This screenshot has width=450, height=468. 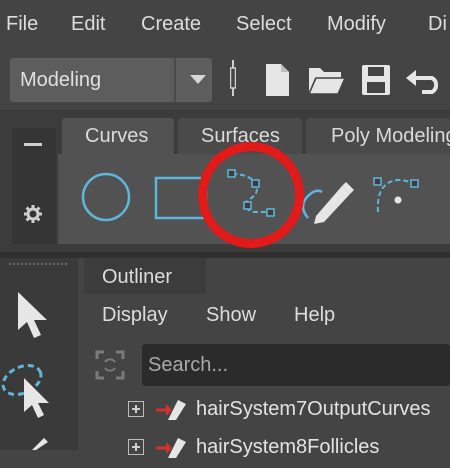 What do you see at coordinates (233, 78) in the screenshot?
I see `toolbar-separator-handle` at bounding box center [233, 78].